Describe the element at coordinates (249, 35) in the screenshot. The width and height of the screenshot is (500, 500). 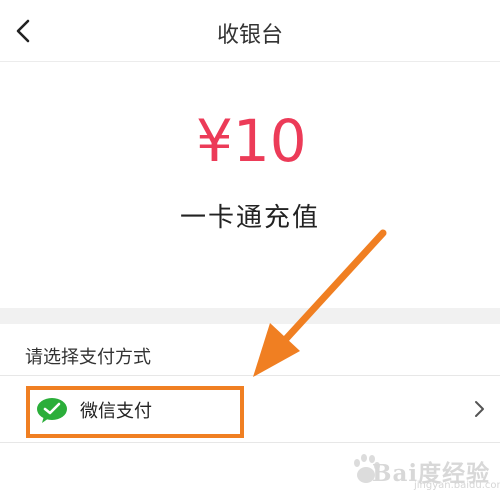
I see `page-title: 收银台` at that location.